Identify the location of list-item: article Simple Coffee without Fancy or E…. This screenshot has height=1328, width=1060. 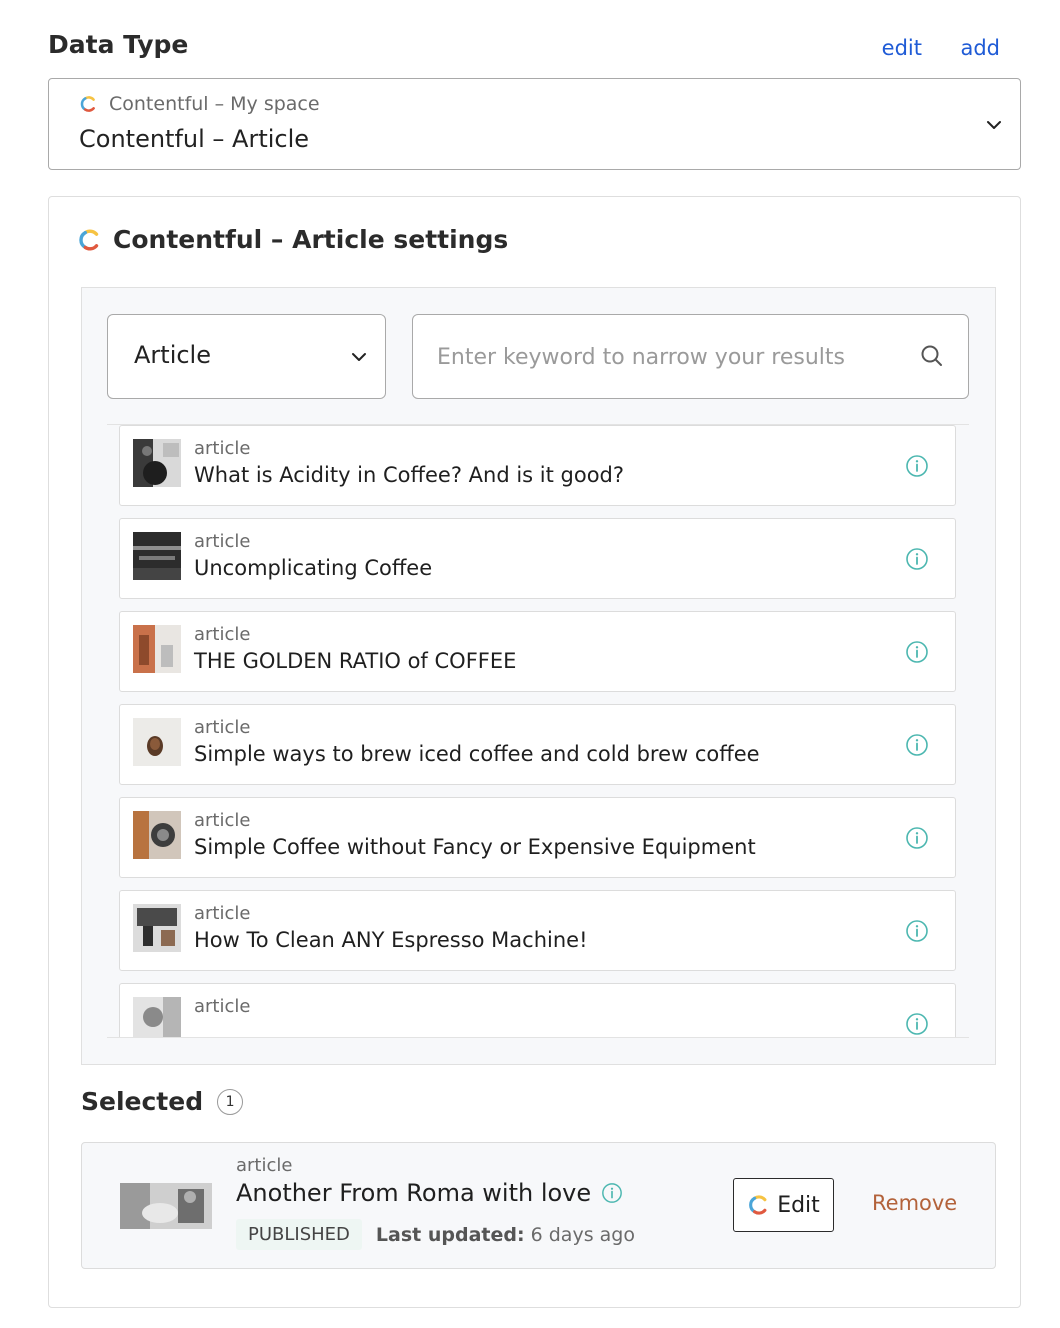
(537, 837).